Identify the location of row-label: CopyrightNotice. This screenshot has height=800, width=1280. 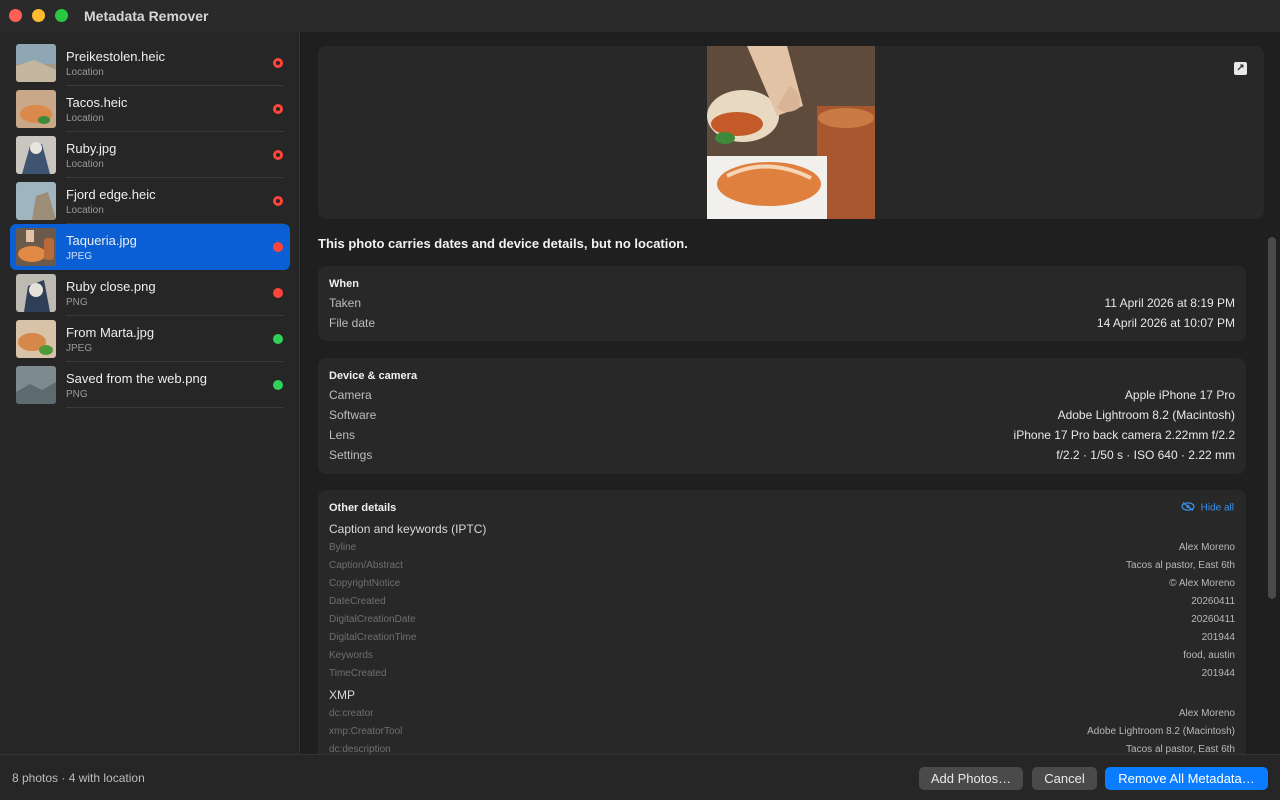
(365, 583).